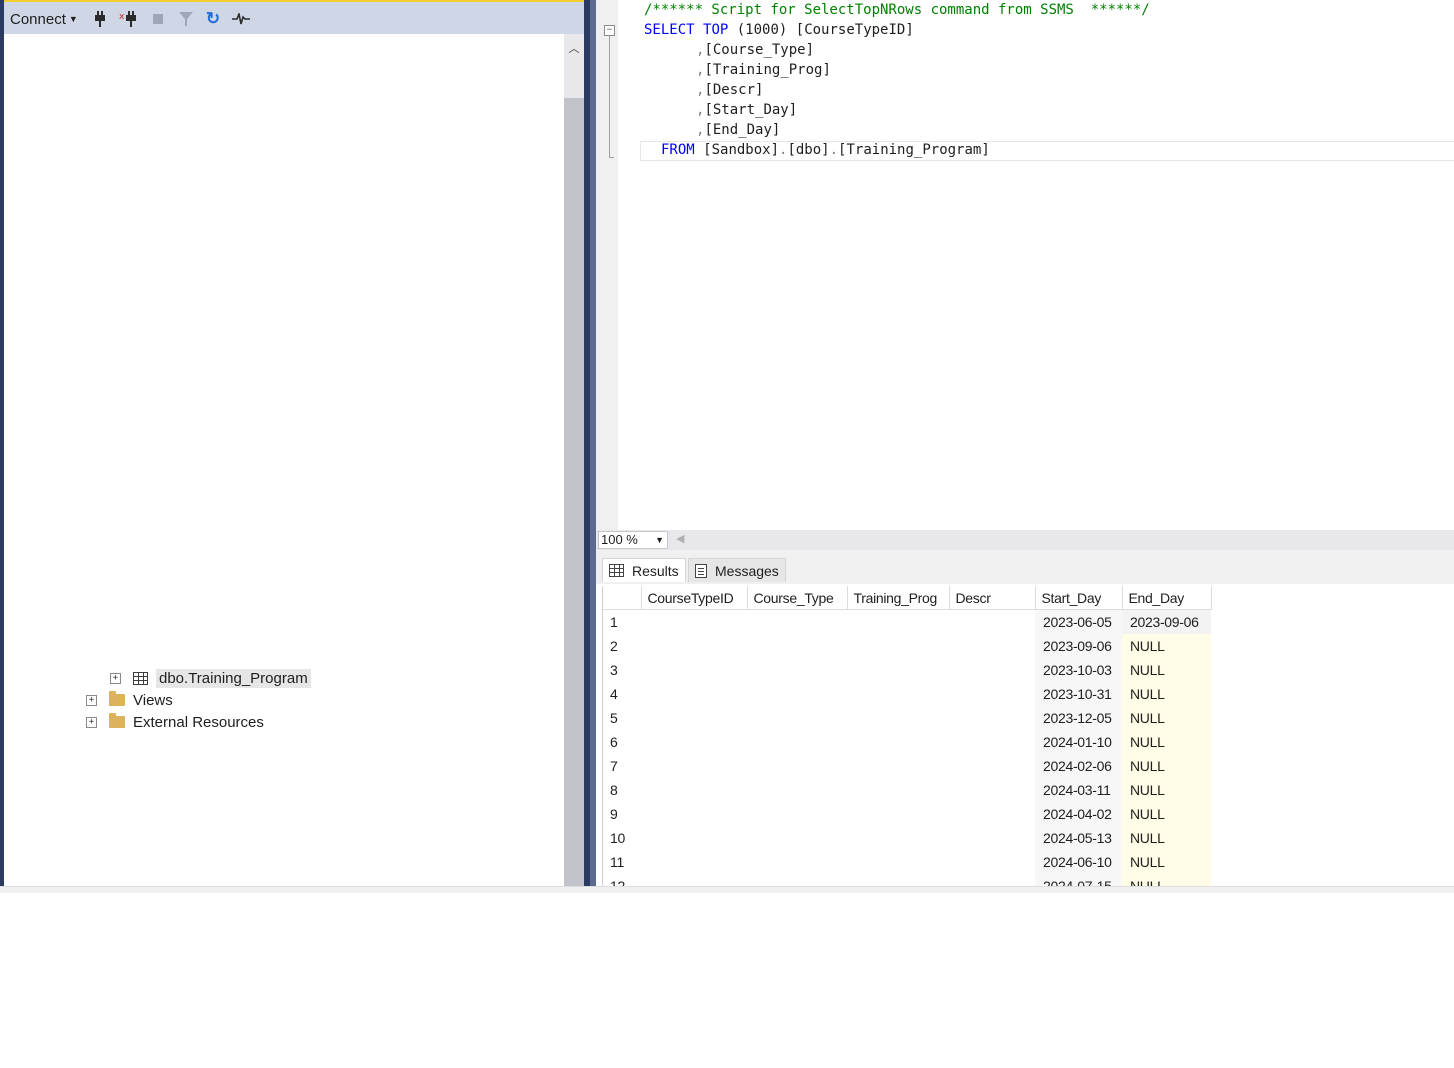  What do you see at coordinates (213, 19) in the screenshot?
I see `refresh-icon: ↻` at bounding box center [213, 19].